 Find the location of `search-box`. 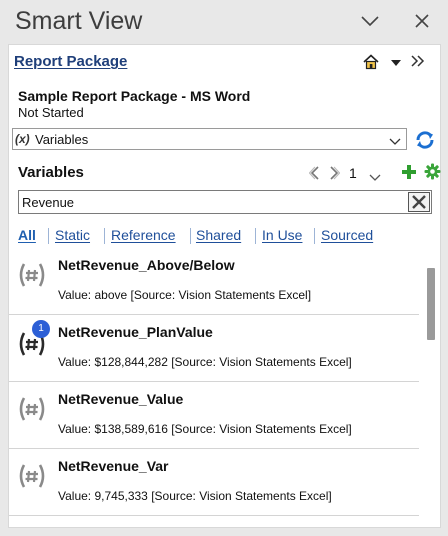

search-box is located at coordinates (225, 202).